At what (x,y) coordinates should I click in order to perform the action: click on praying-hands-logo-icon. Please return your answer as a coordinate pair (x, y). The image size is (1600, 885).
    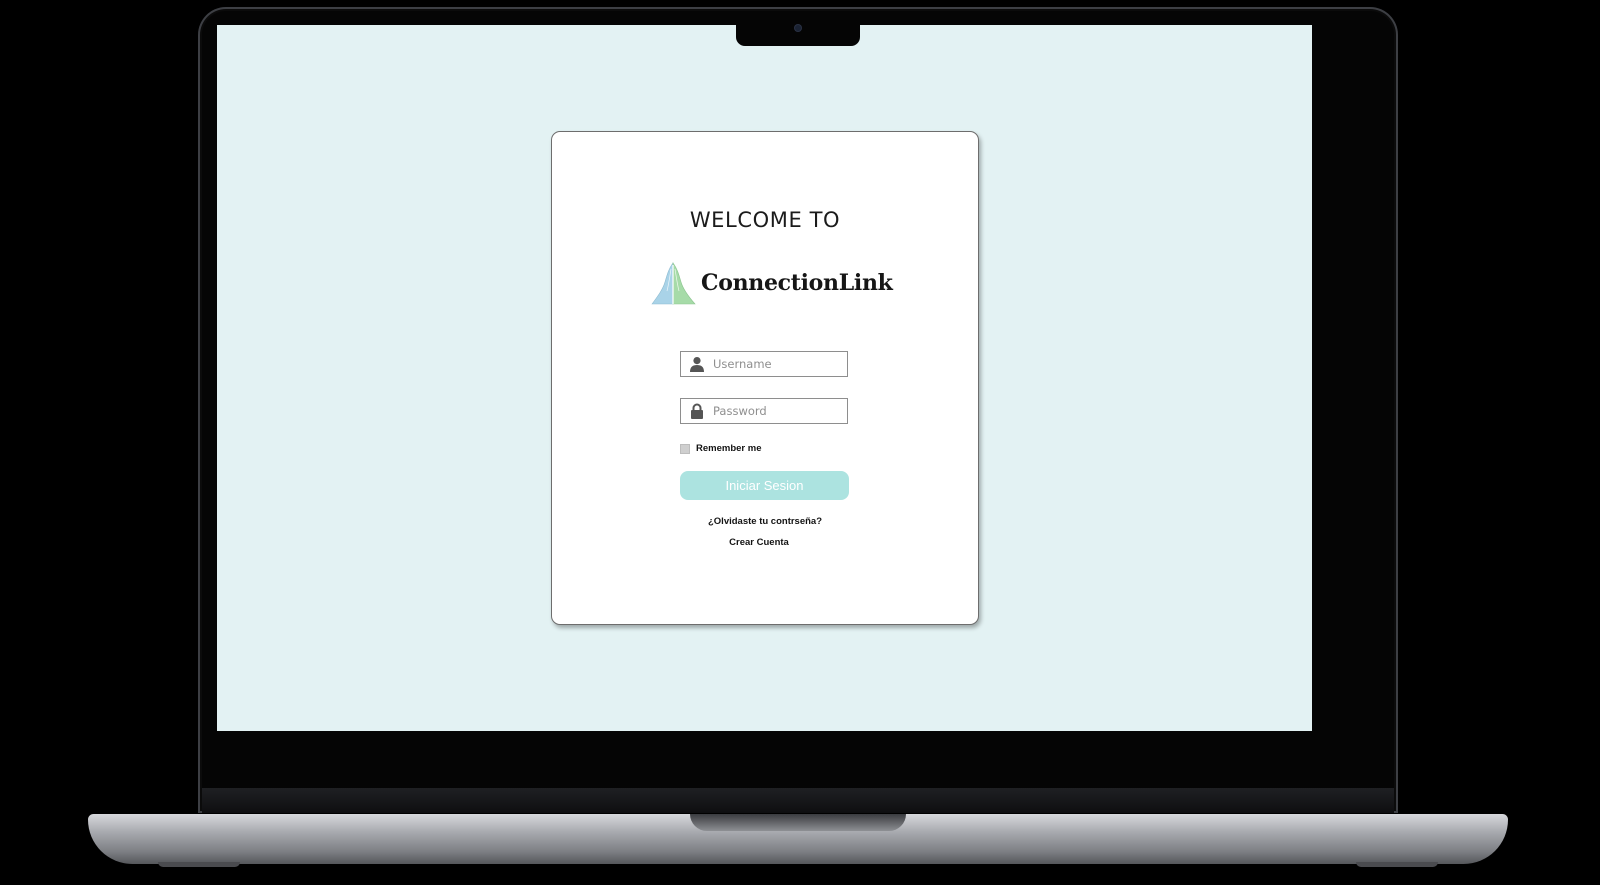
    Looking at the image, I should click on (673, 283).